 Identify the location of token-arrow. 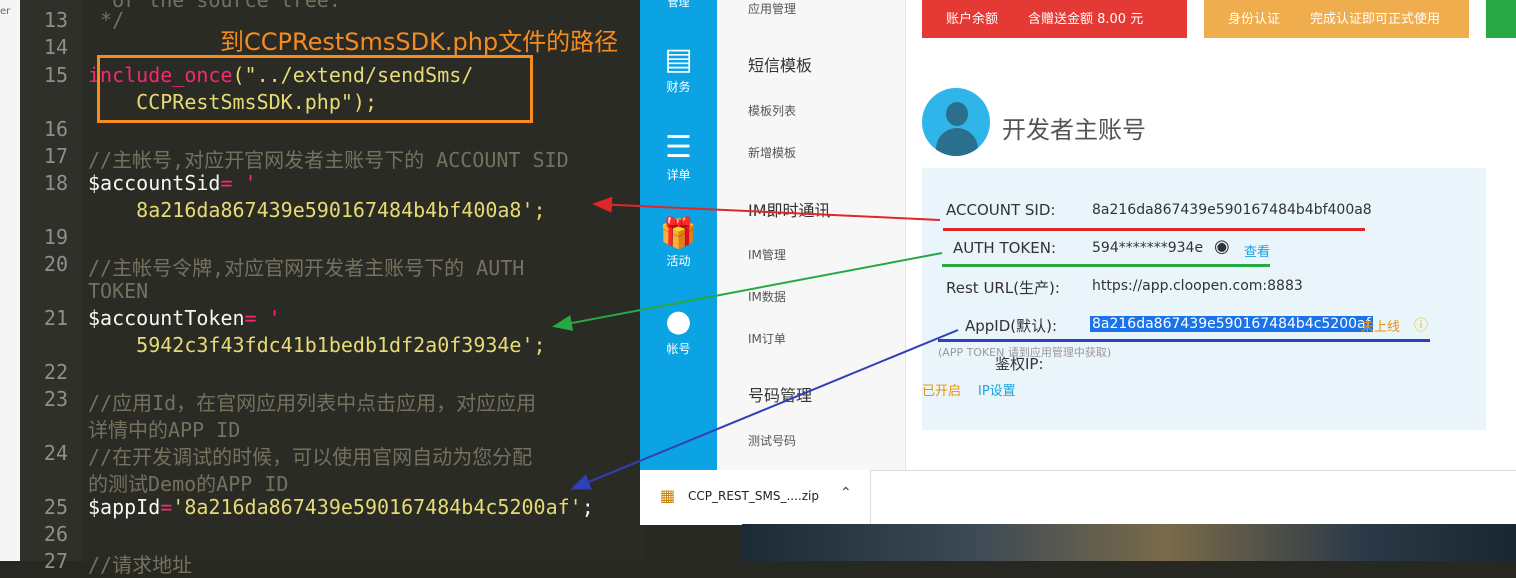
(747, 291).